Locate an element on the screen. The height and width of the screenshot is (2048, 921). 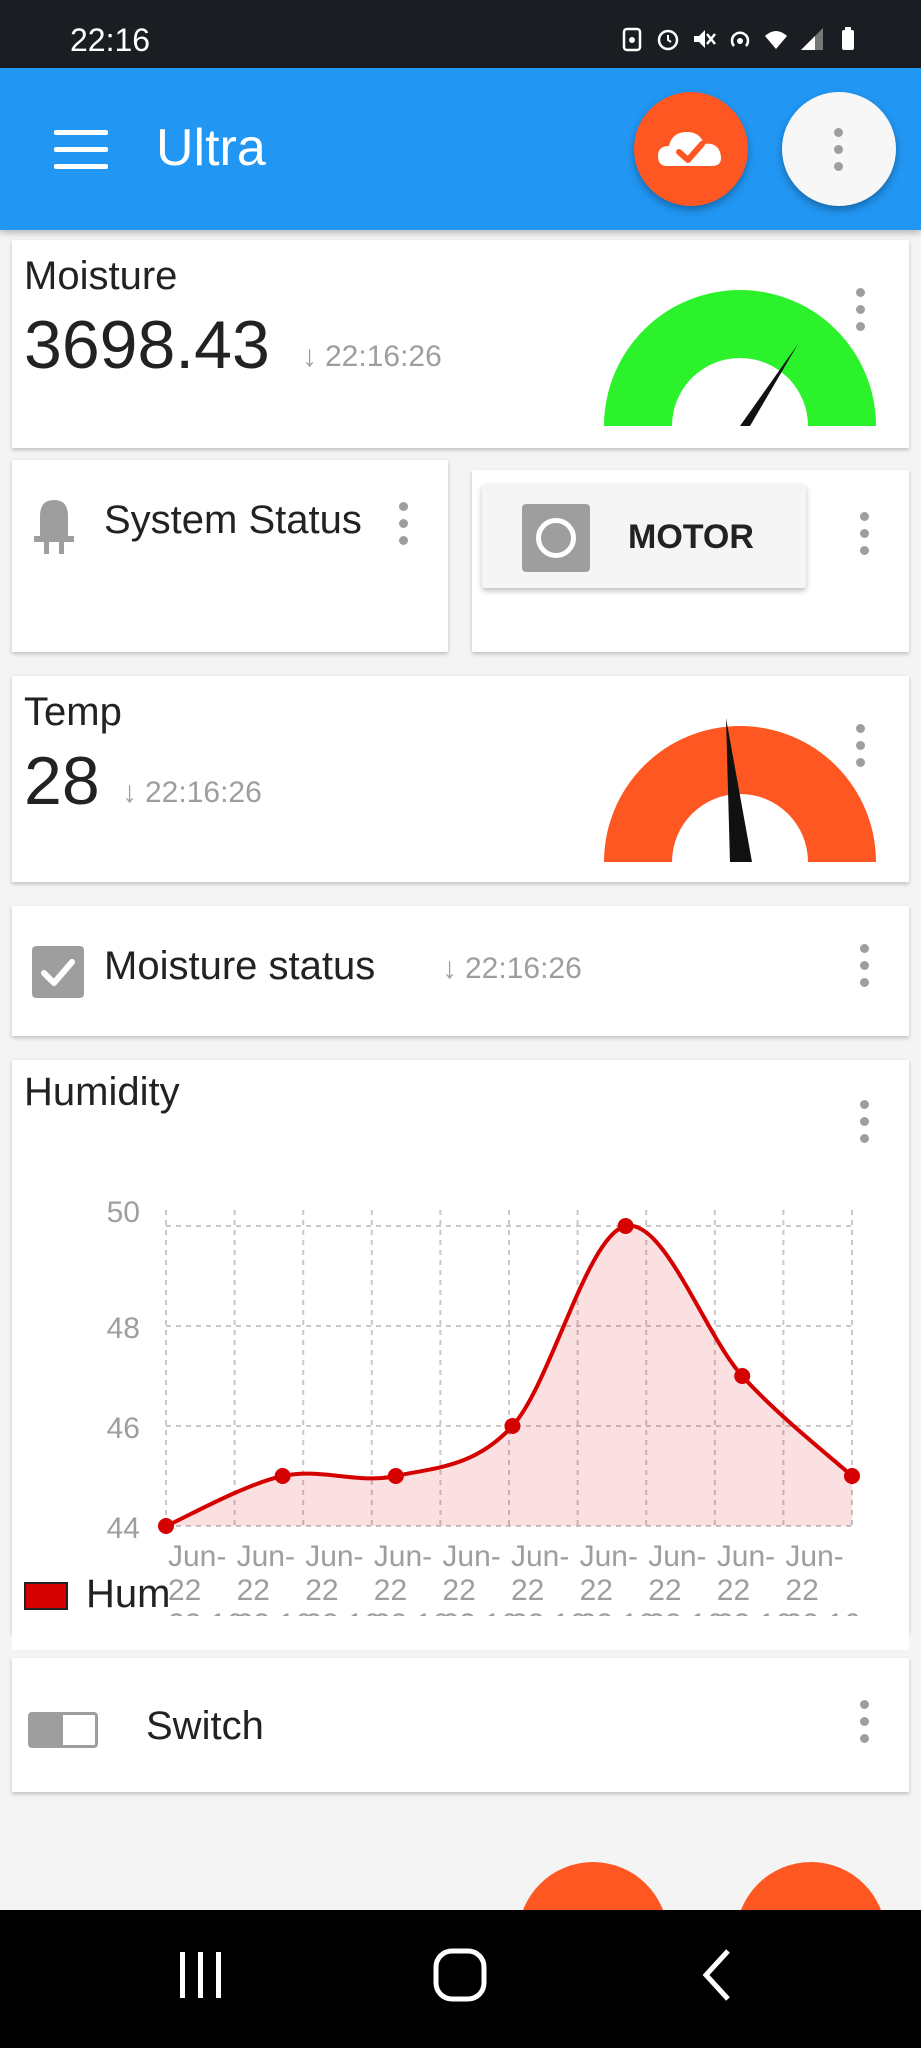
status-icons is located at coordinates (740, 39).